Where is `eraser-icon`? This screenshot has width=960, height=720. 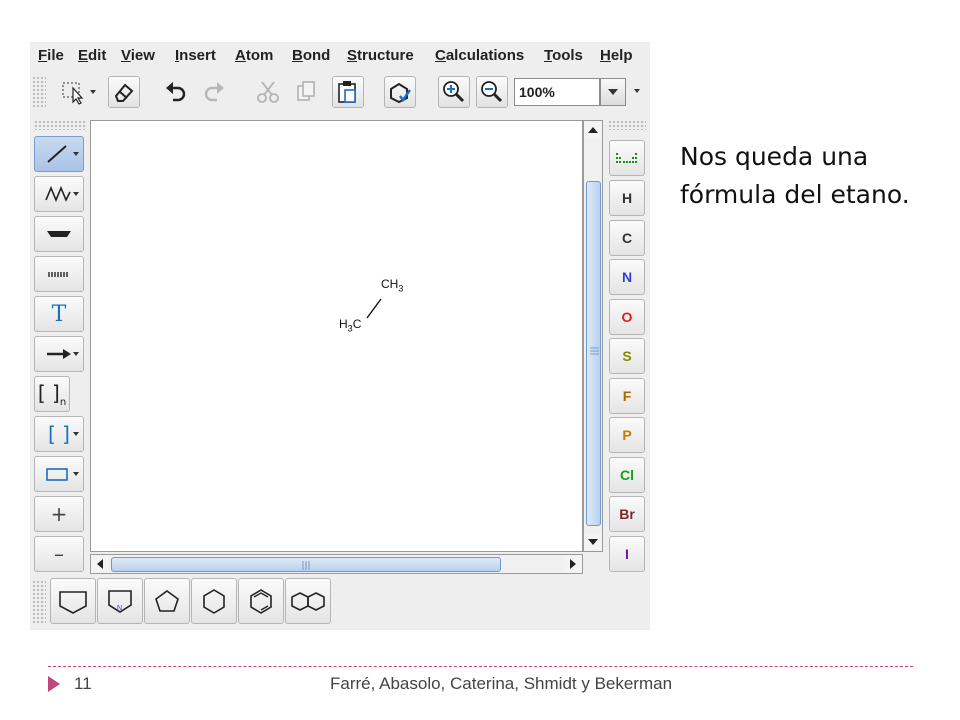 eraser-icon is located at coordinates (124, 92).